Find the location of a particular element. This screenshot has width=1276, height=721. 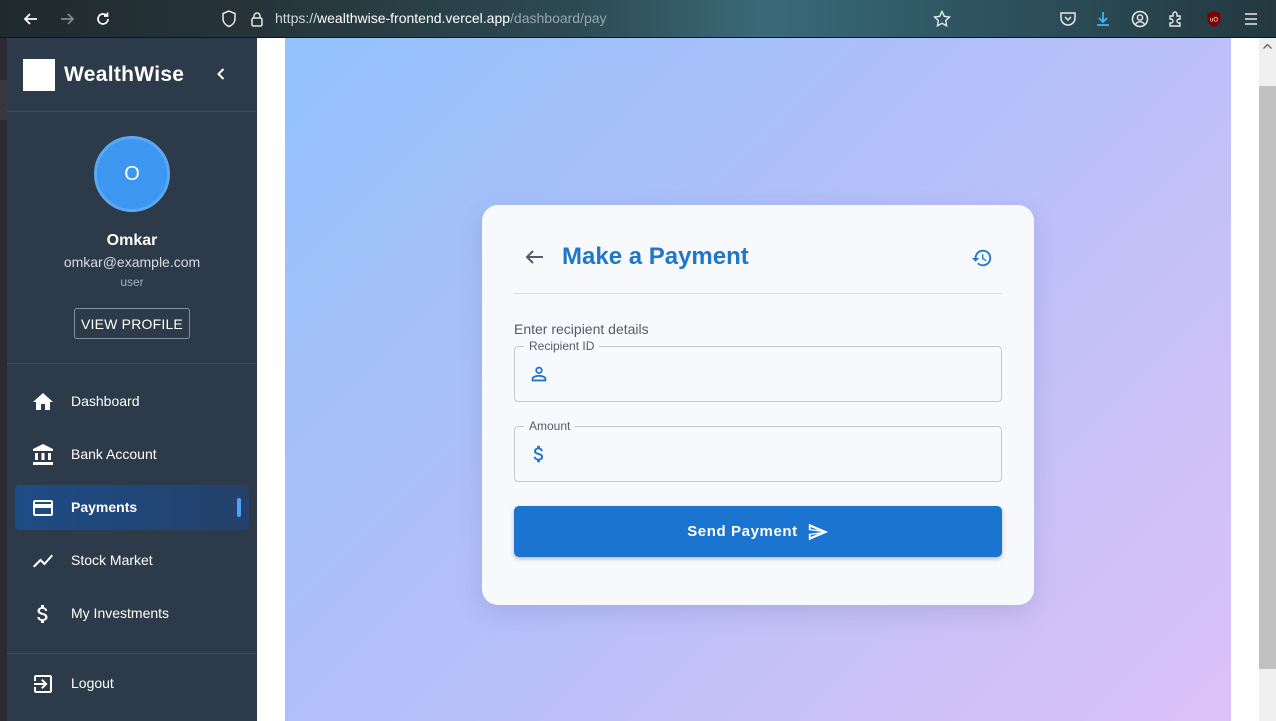

user-email: omkar@example.com is located at coordinates (132, 262).